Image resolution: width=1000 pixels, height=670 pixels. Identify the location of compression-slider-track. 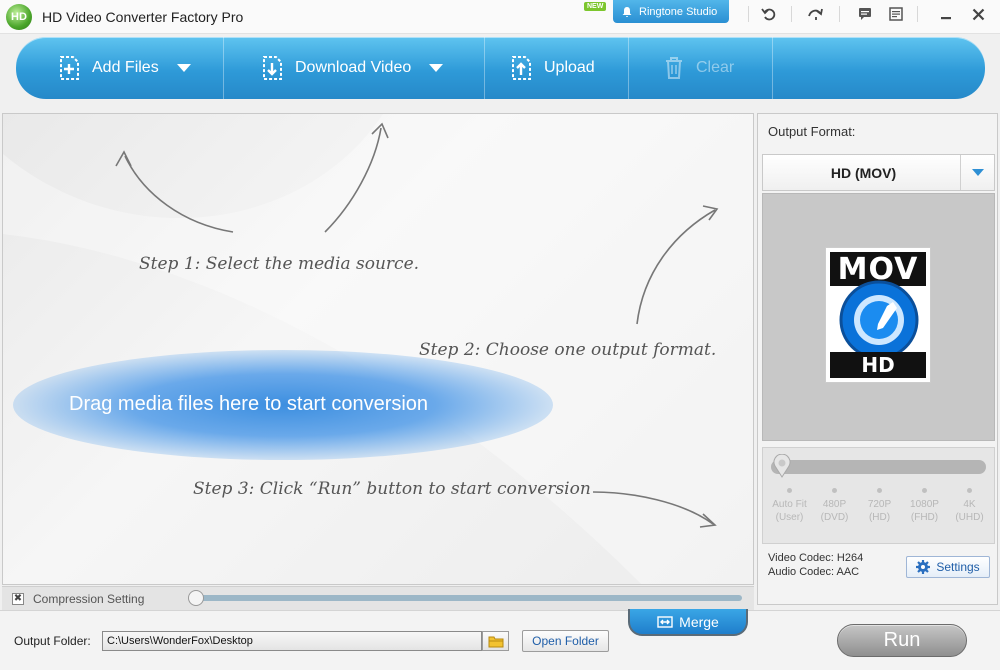
(467, 598).